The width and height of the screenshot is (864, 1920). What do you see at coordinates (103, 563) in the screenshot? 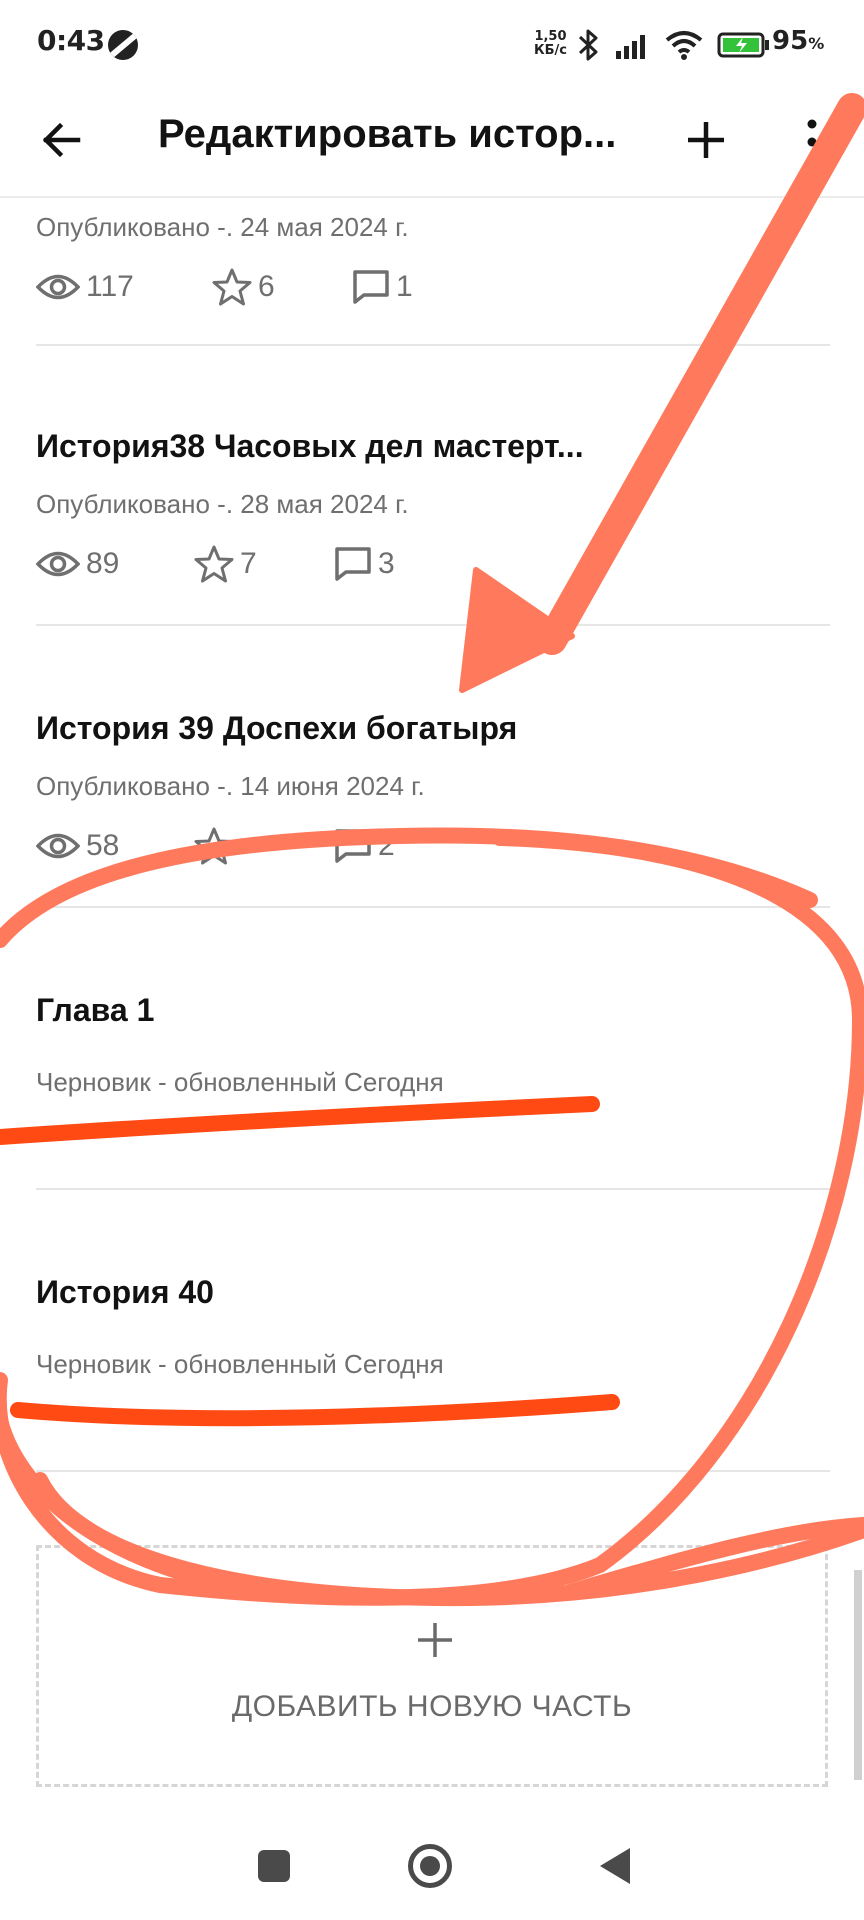
I see `views-count: 89` at bounding box center [103, 563].